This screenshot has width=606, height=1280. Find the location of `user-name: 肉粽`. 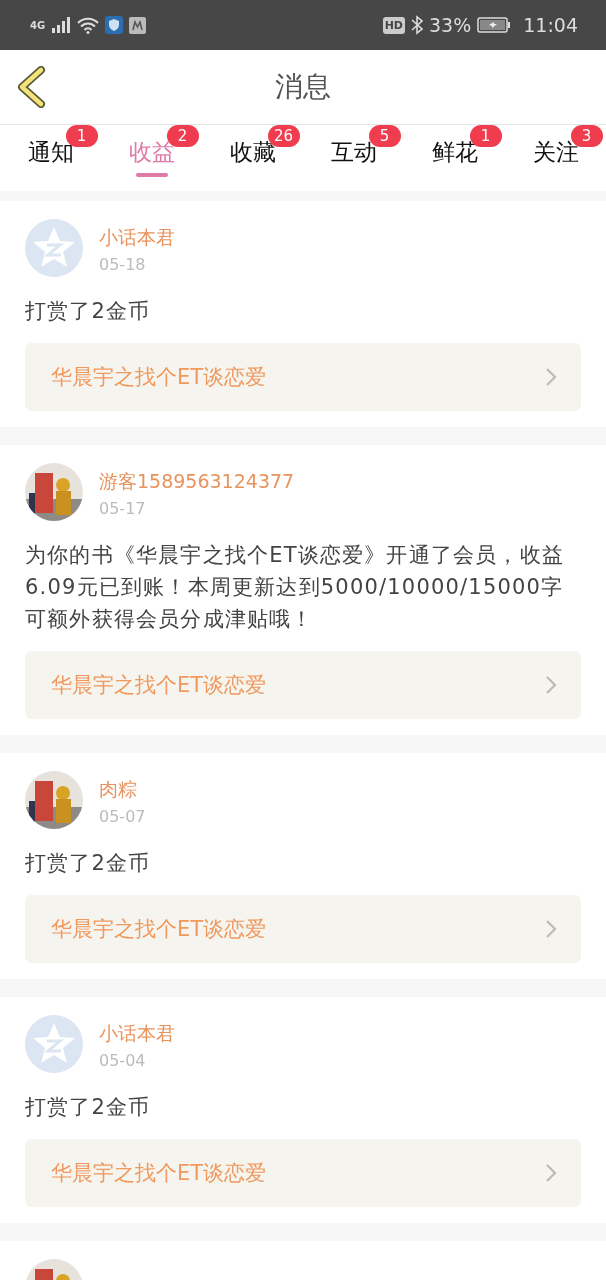

user-name: 肉粽 is located at coordinates (122, 790).